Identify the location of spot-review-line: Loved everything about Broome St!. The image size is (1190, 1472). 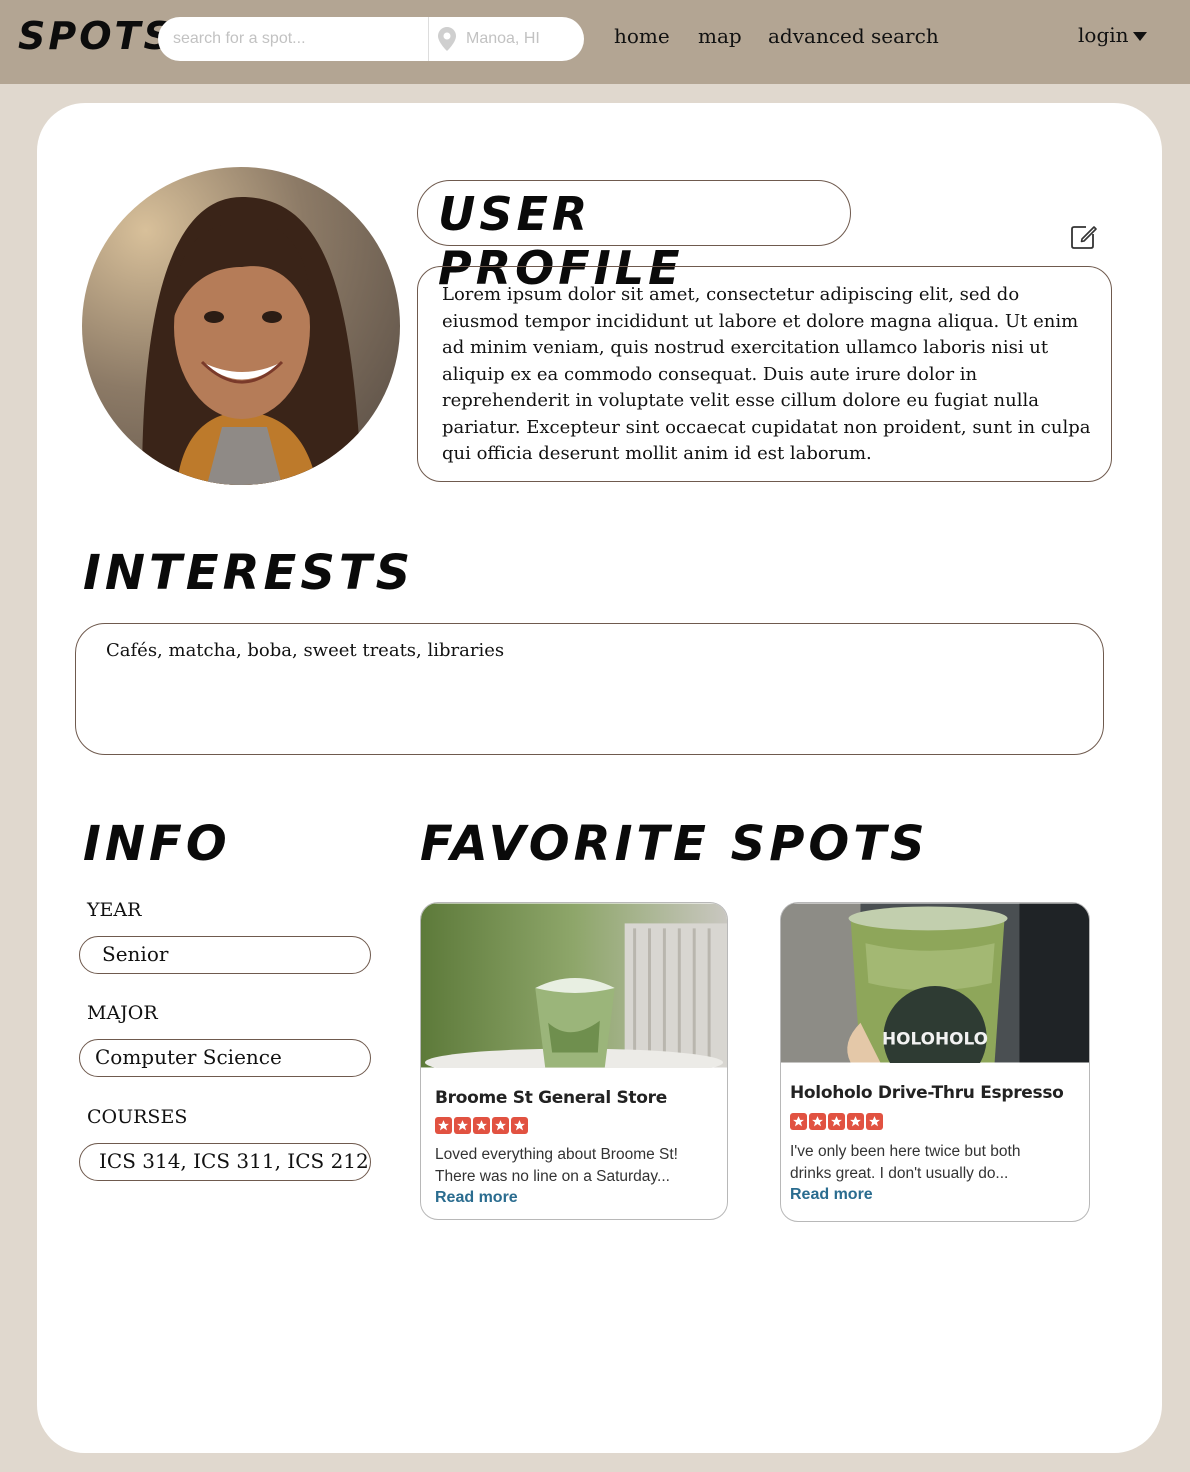
(556, 1154).